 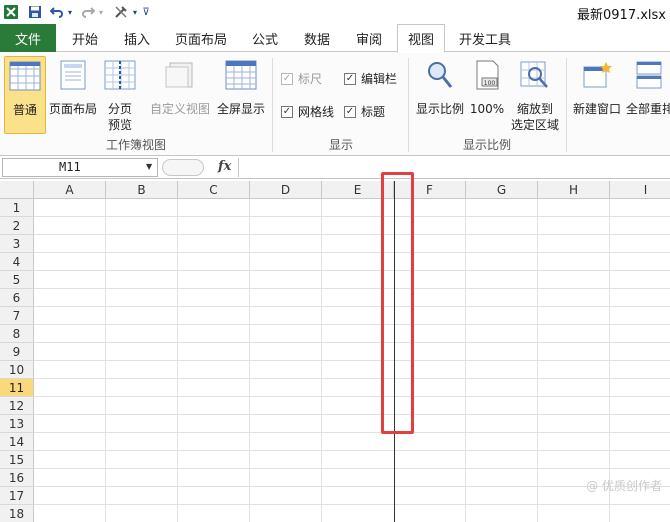 What do you see at coordinates (120, 76) in the screenshot?
I see `page-break-icon` at bounding box center [120, 76].